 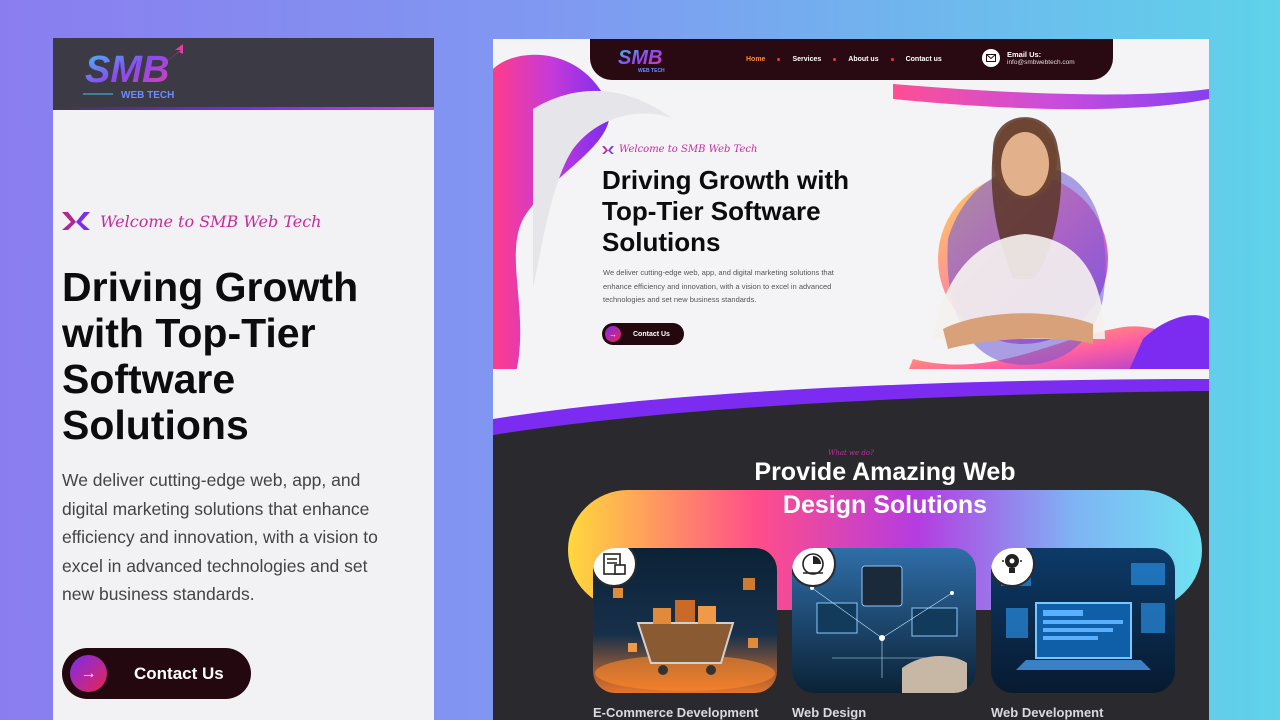 I want to click on nav-contact: Contact us, so click(x=924, y=59).